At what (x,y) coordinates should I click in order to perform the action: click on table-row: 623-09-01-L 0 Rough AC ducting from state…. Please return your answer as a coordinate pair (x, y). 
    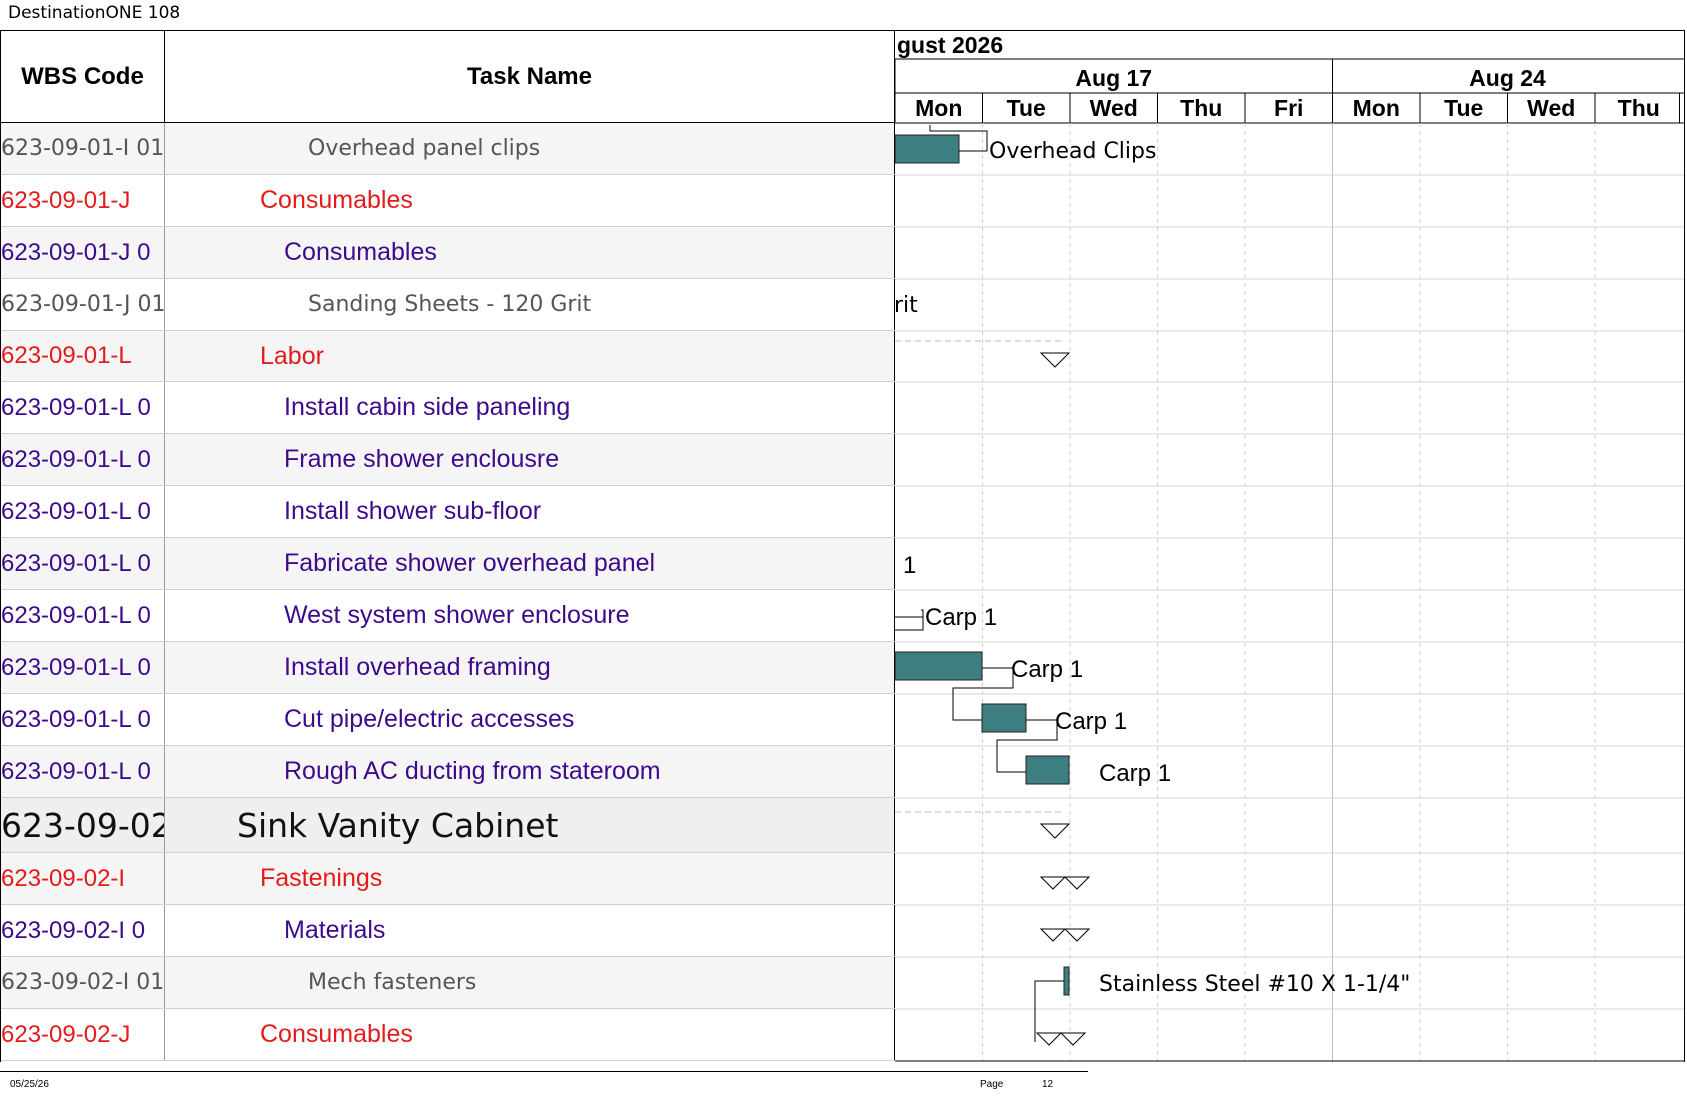
    Looking at the image, I should click on (448, 772).